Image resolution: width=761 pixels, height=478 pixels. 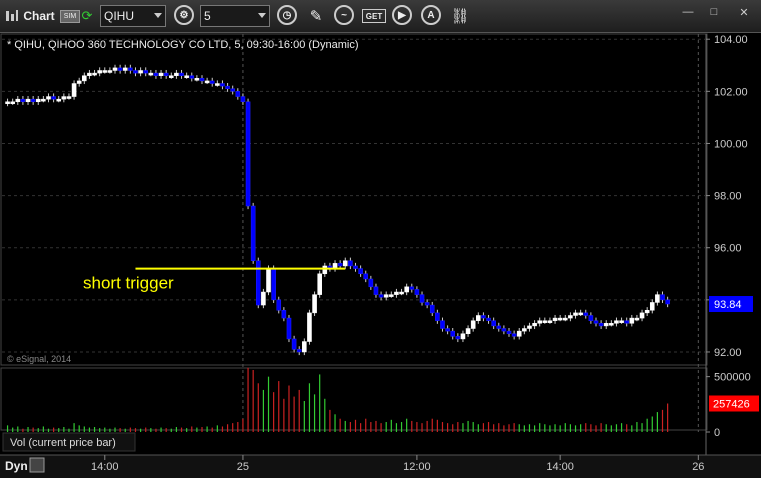 I want to click on time-tick-label: 12:00, so click(x=417, y=467).